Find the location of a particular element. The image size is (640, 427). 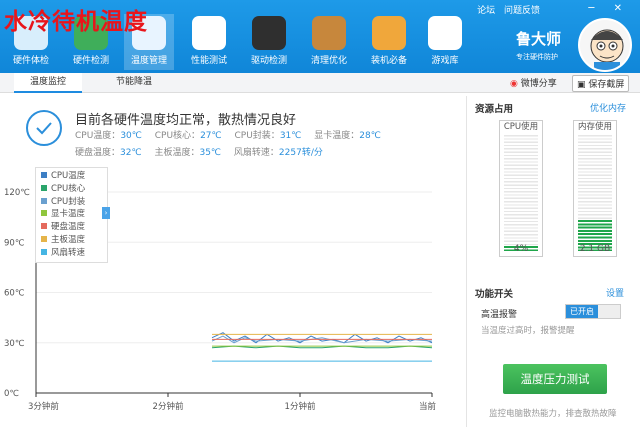

nav-item-label: 驱动检测 is located at coordinates (268, 61).